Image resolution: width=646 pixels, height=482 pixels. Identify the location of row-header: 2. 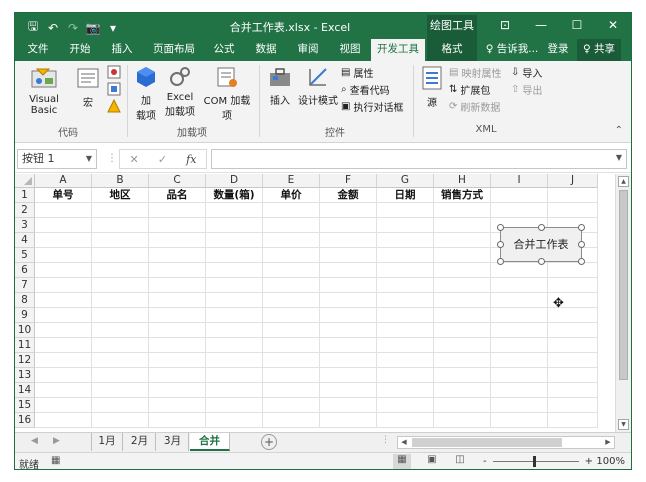
(25, 210).